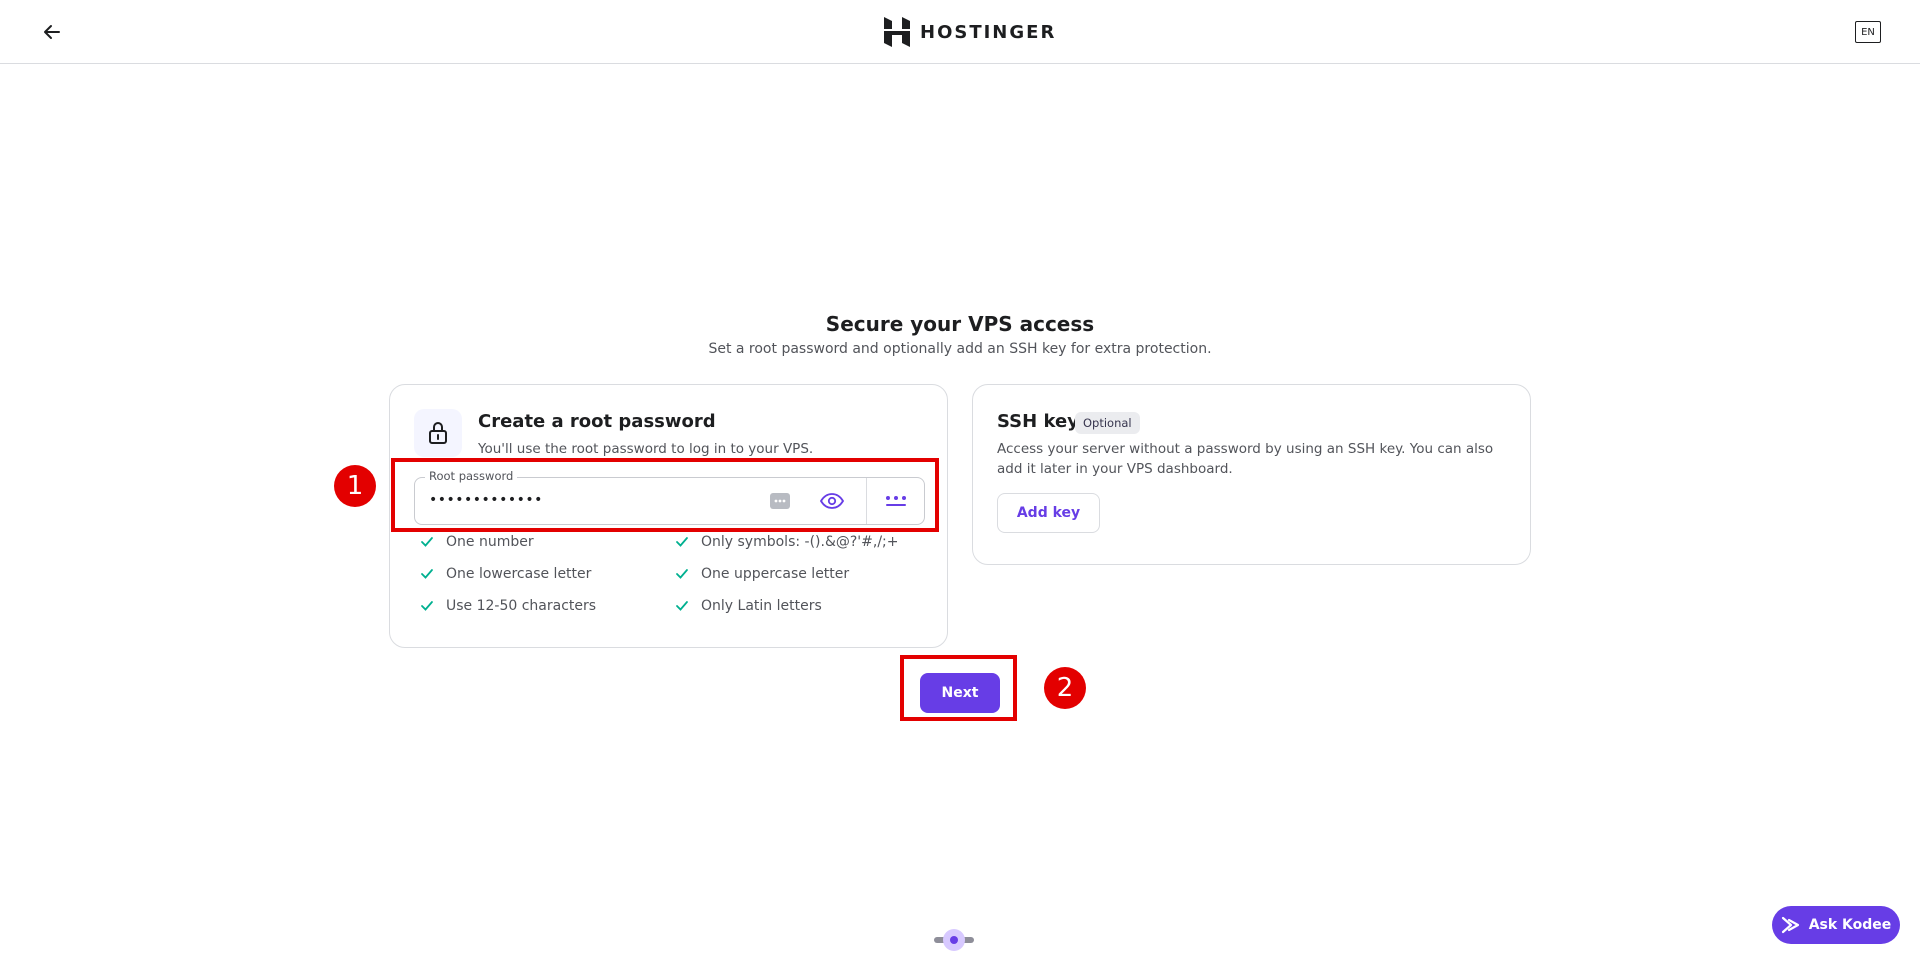 This screenshot has height=957, width=1920. I want to click on rule-item: One lowercase letter, so click(505, 574).